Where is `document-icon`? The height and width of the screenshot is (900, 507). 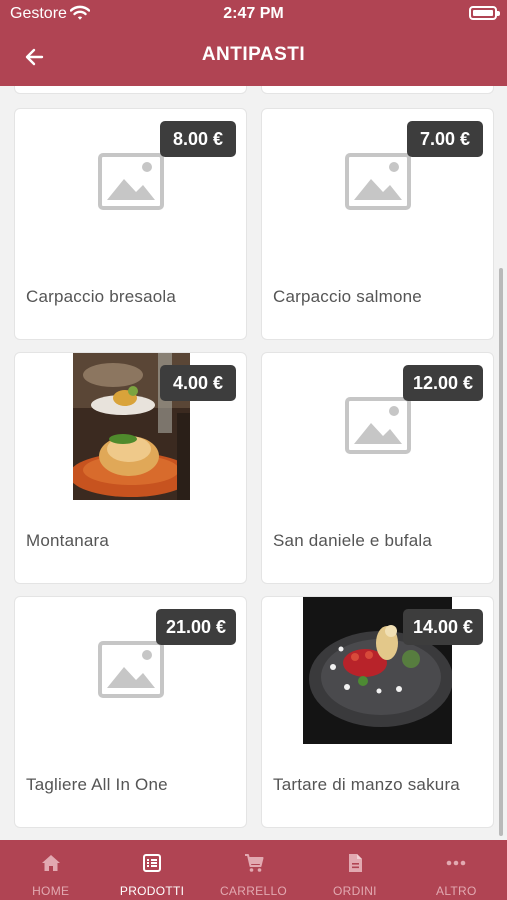
document-icon is located at coordinates (355, 863).